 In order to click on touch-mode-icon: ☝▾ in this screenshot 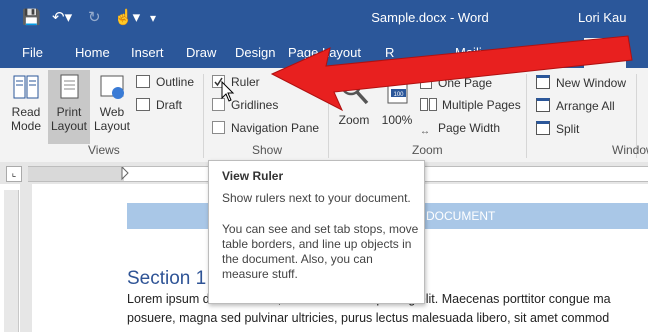, I will do `click(127, 18)`.